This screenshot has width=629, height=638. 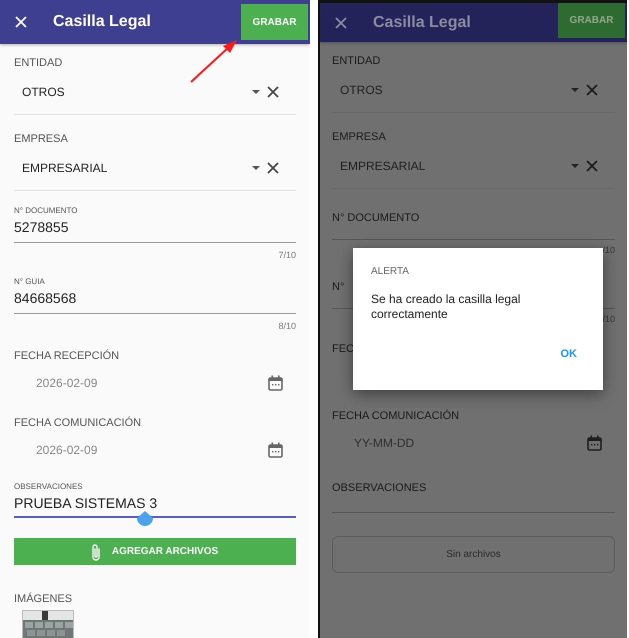 I want to click on close-icon, so click(x=341, y=23).